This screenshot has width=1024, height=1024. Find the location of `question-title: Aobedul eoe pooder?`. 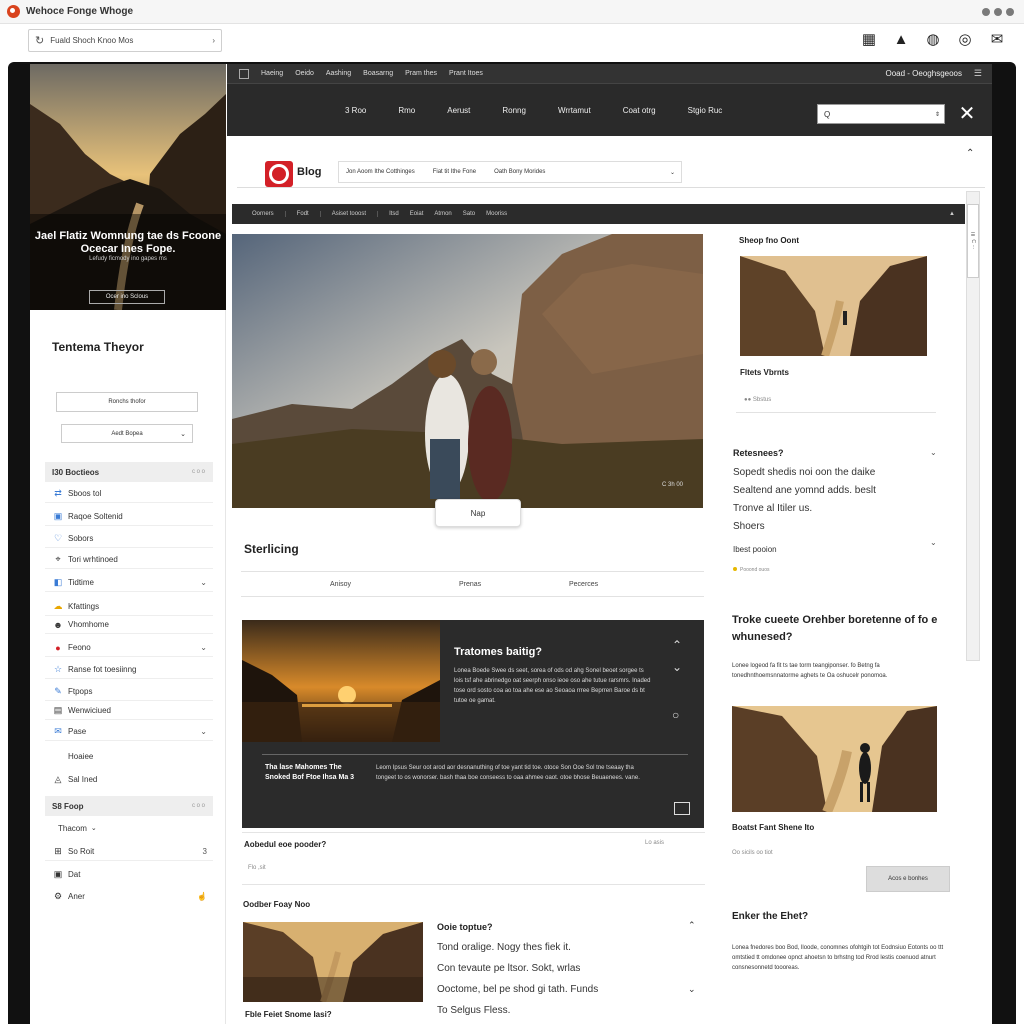

question-title: Aobedul eoe pooder? is located at coordinates (285, 844).